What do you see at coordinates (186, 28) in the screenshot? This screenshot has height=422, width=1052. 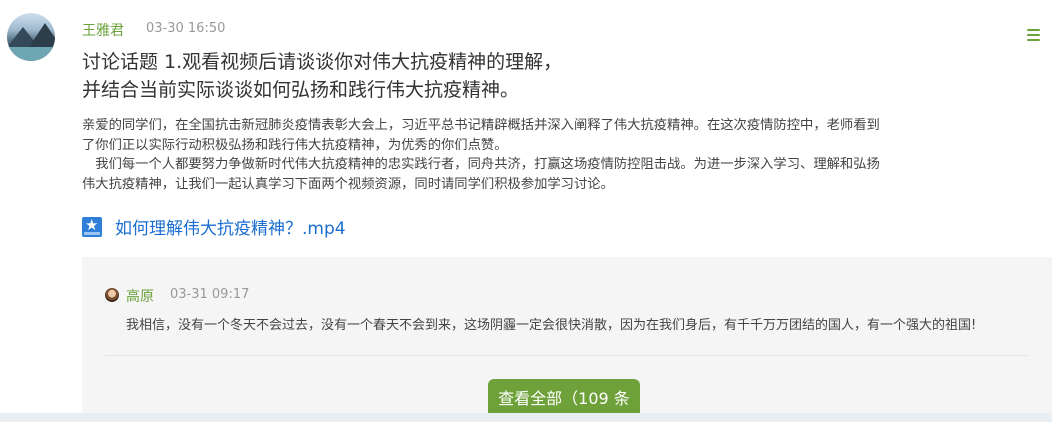 I see `post-timestamp: 03-30 16:50` at bounding box center [186, 28].